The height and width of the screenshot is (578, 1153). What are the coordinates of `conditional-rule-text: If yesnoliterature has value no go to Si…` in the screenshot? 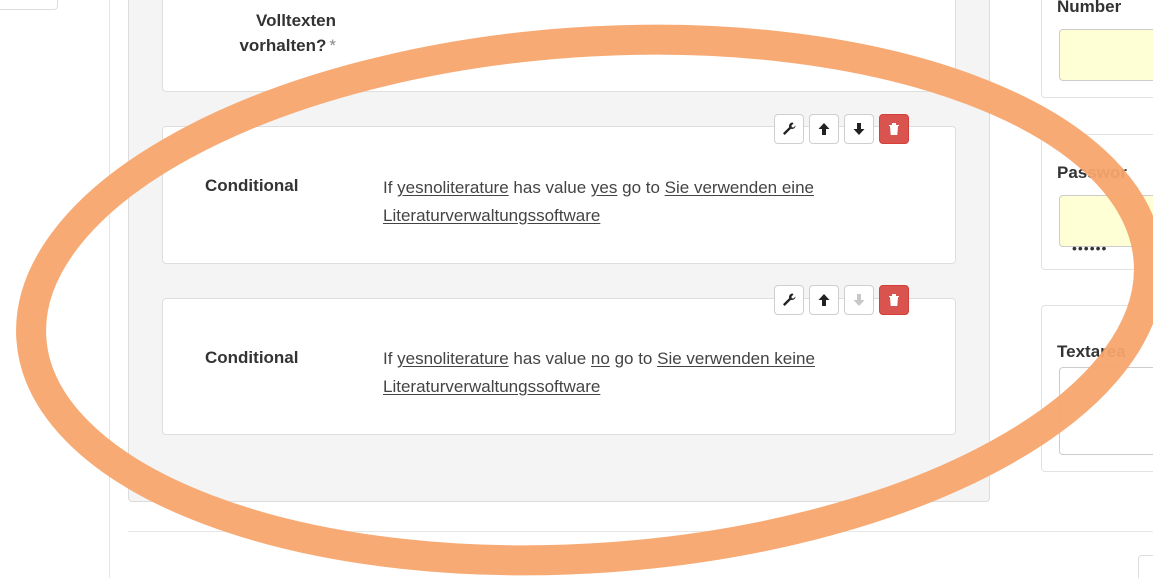 It's located at (655, 373).